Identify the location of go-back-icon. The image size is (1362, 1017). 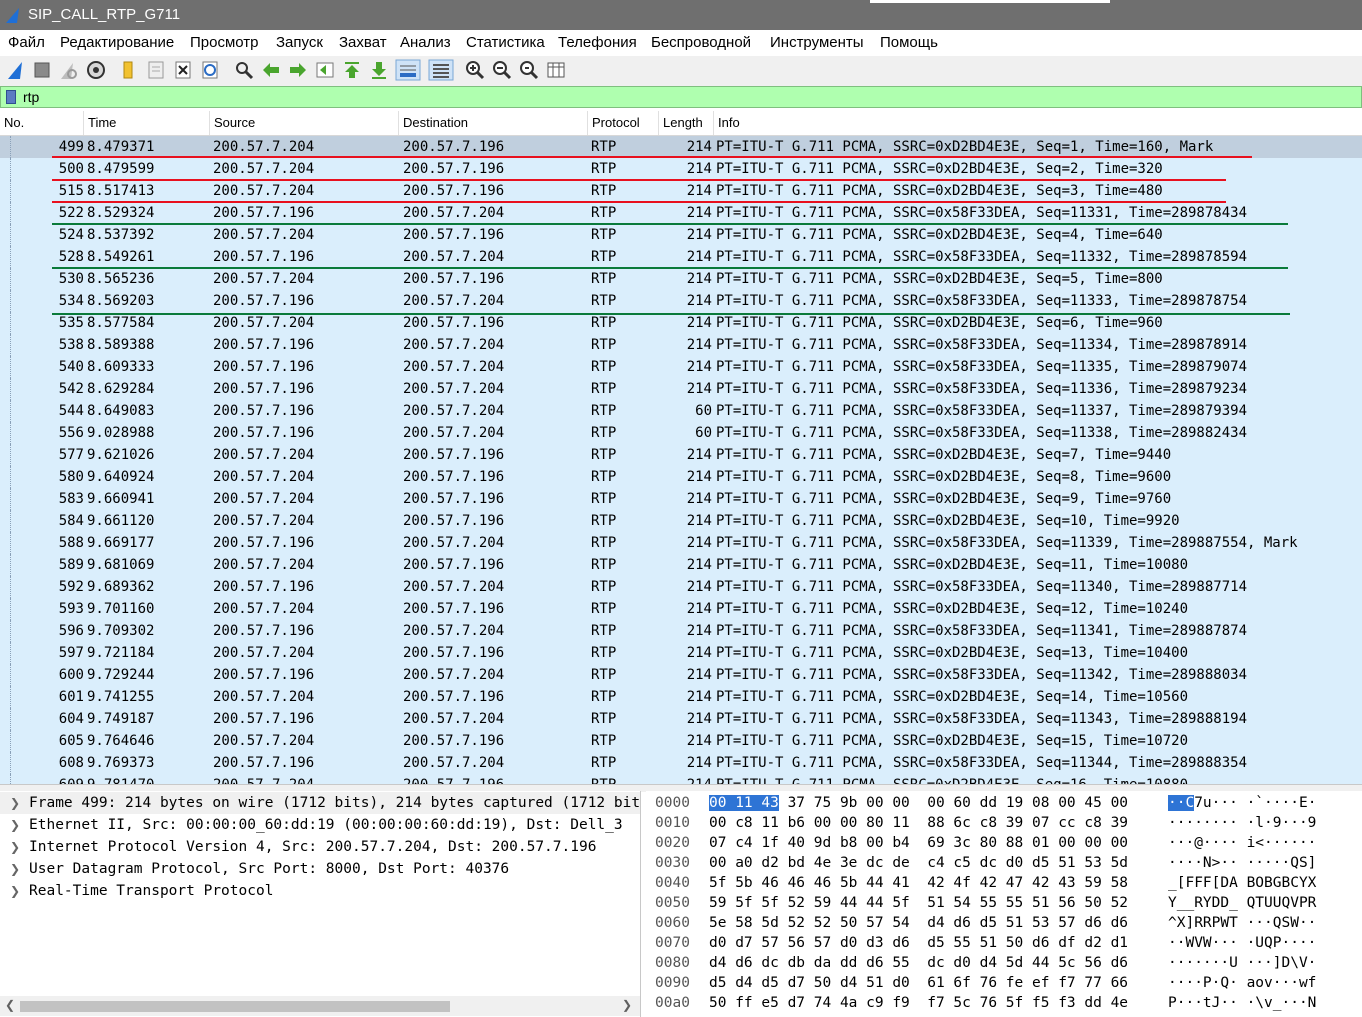
(271, 70).